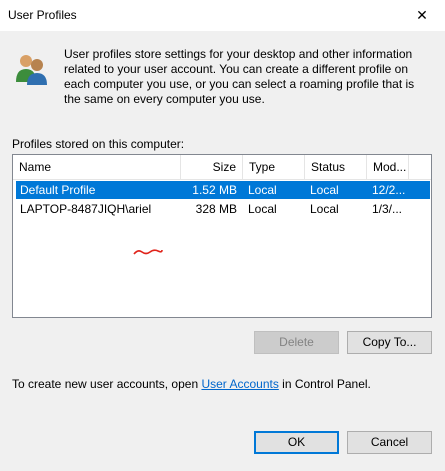 Image resolution: width=445 pixels, height=471 pixels. I want to click on profiles-label: Profiles stored on this computer:, so click(98, 144).